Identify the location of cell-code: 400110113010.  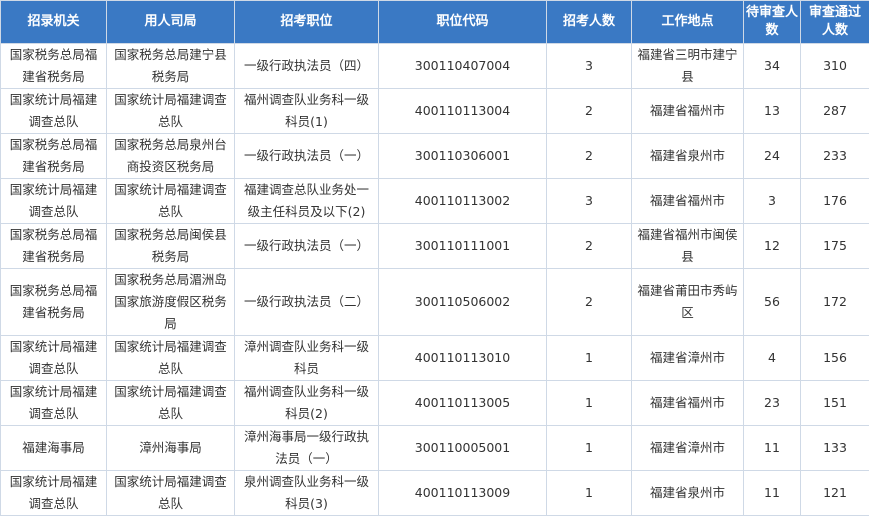
(463, 358).